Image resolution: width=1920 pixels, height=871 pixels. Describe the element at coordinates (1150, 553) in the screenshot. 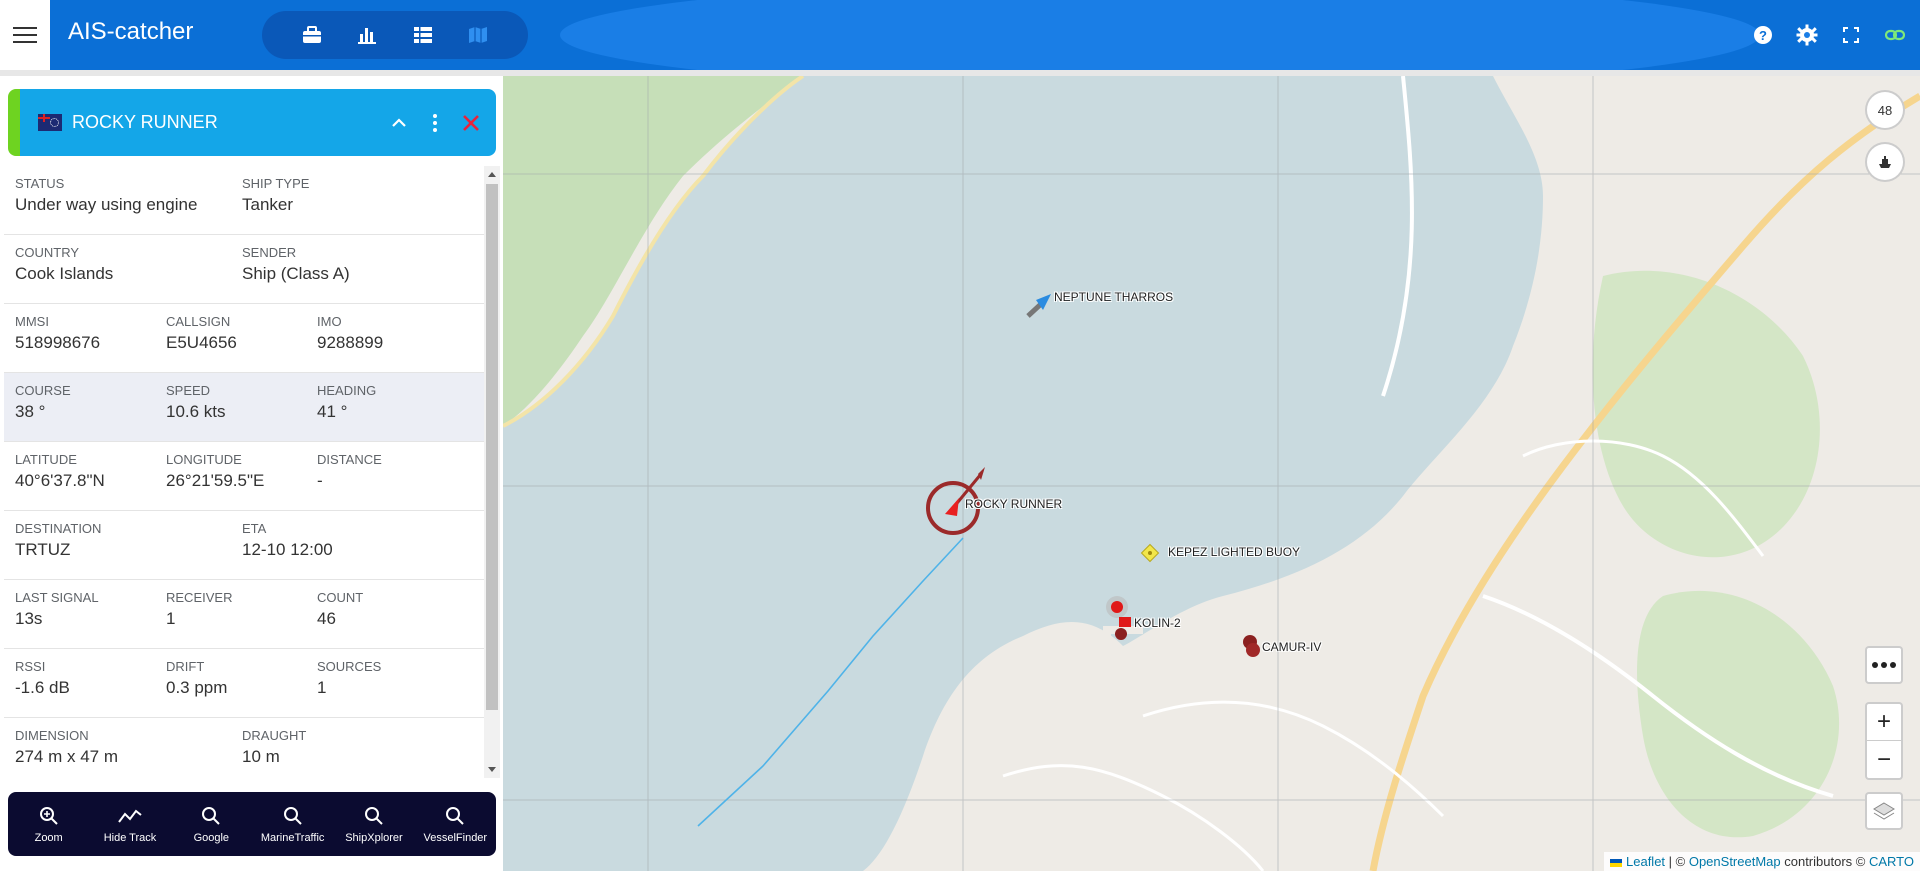

I see `kepez-buoy-marker` at that location.